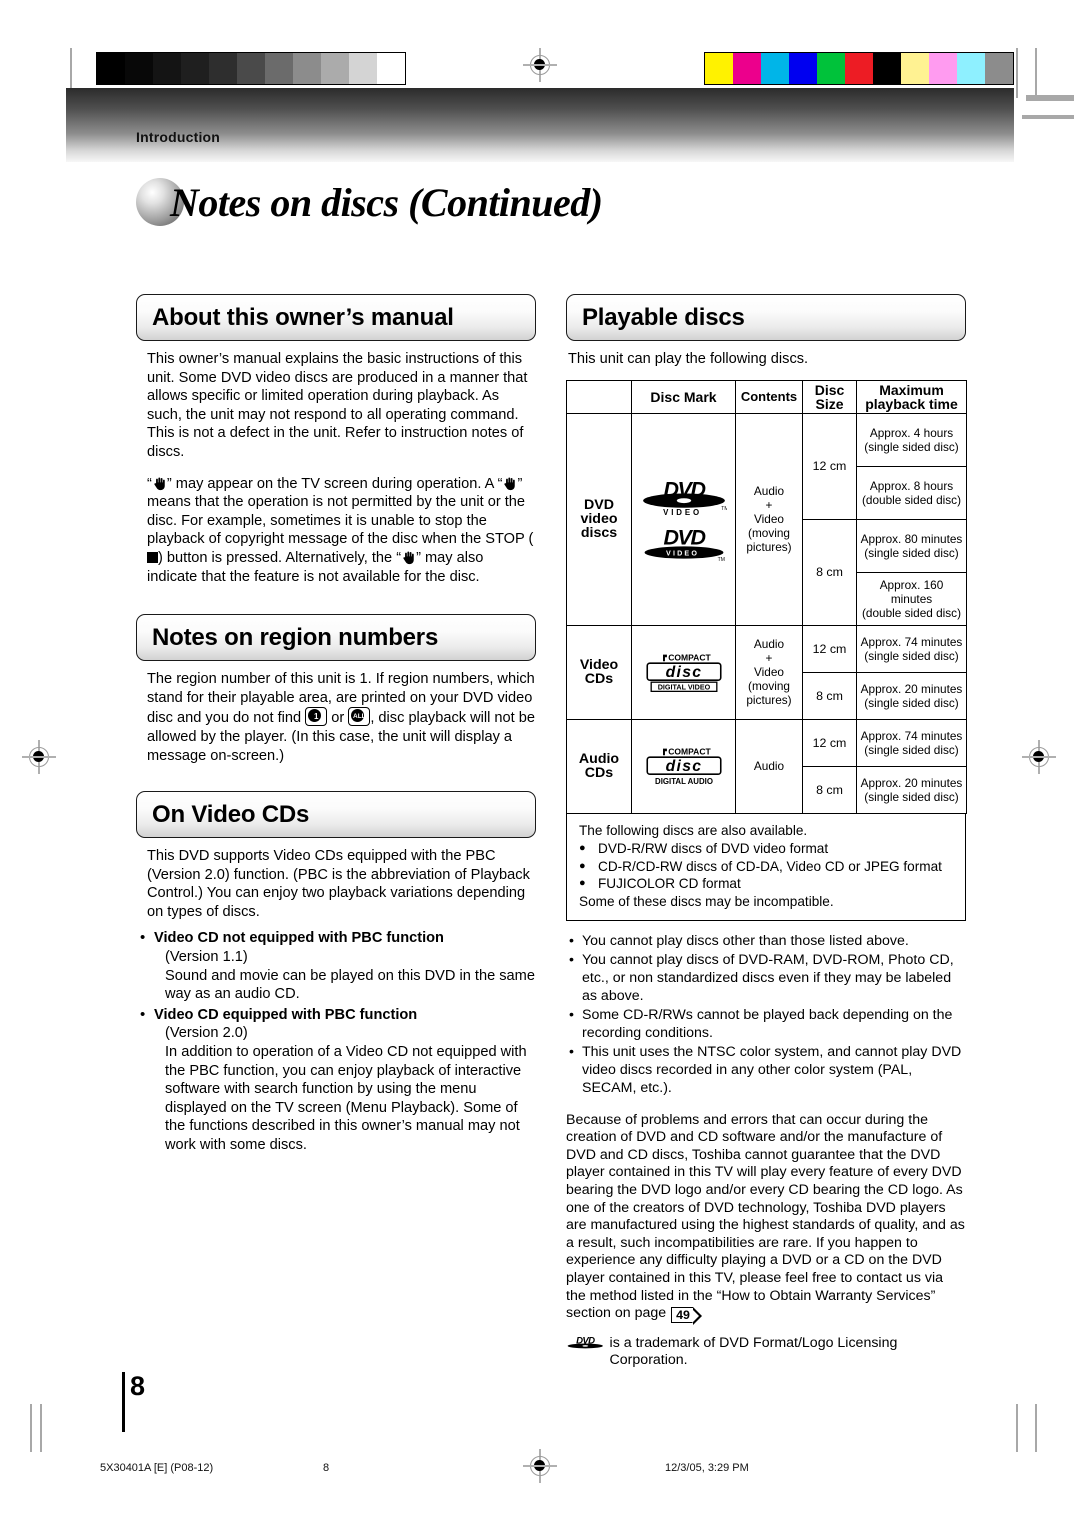 This screenshot has height=1528, width=1080. I want to click on dvd-8-double-main: Approx. 160 minutes, so click(911, 591).